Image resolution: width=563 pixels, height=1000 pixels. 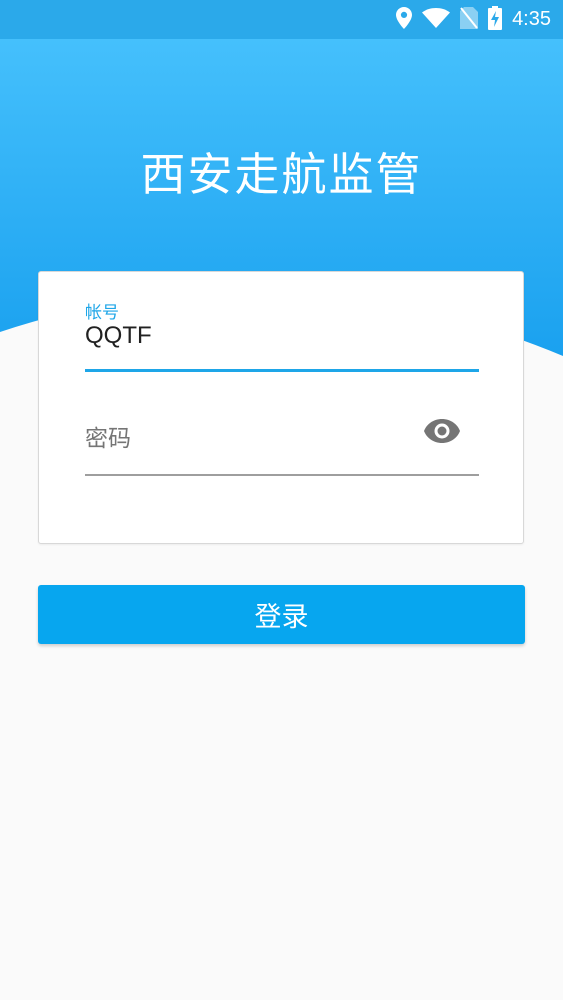 I want to click on battery-charging-icon, so click(x=495, y=19).